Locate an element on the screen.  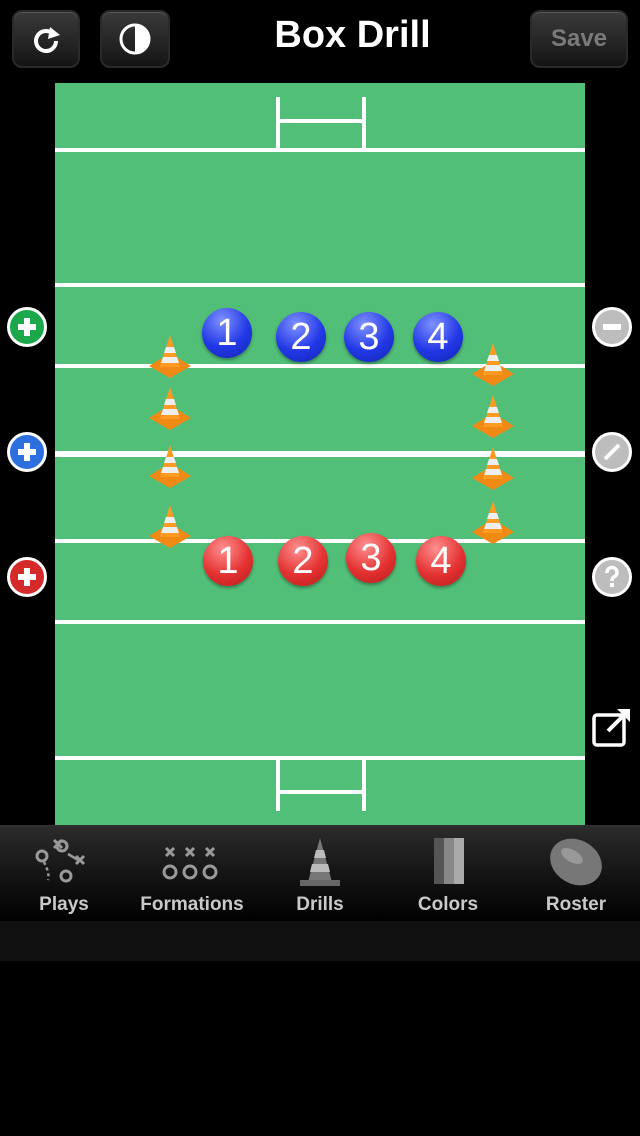
red-player: 1 is located at coordinates (228, 561).